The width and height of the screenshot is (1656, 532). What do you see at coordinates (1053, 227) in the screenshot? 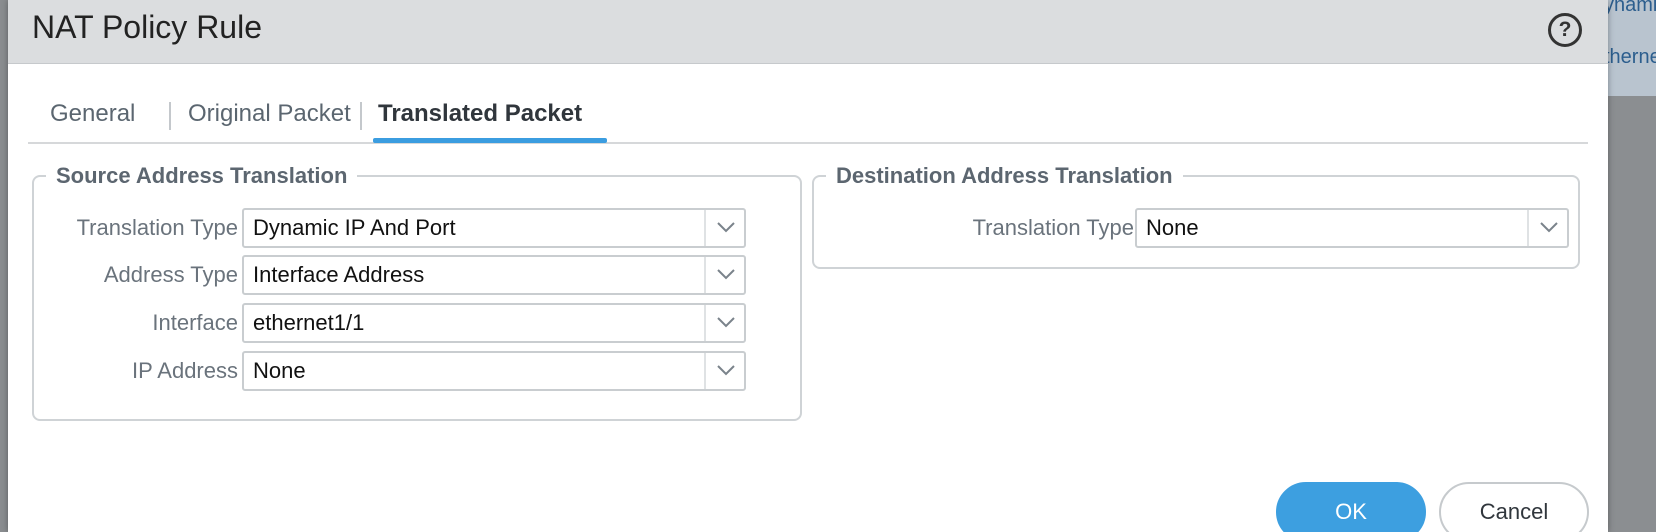
I see `destination-translation-type-label: Translation Type` at bounding box center [1053, 227].